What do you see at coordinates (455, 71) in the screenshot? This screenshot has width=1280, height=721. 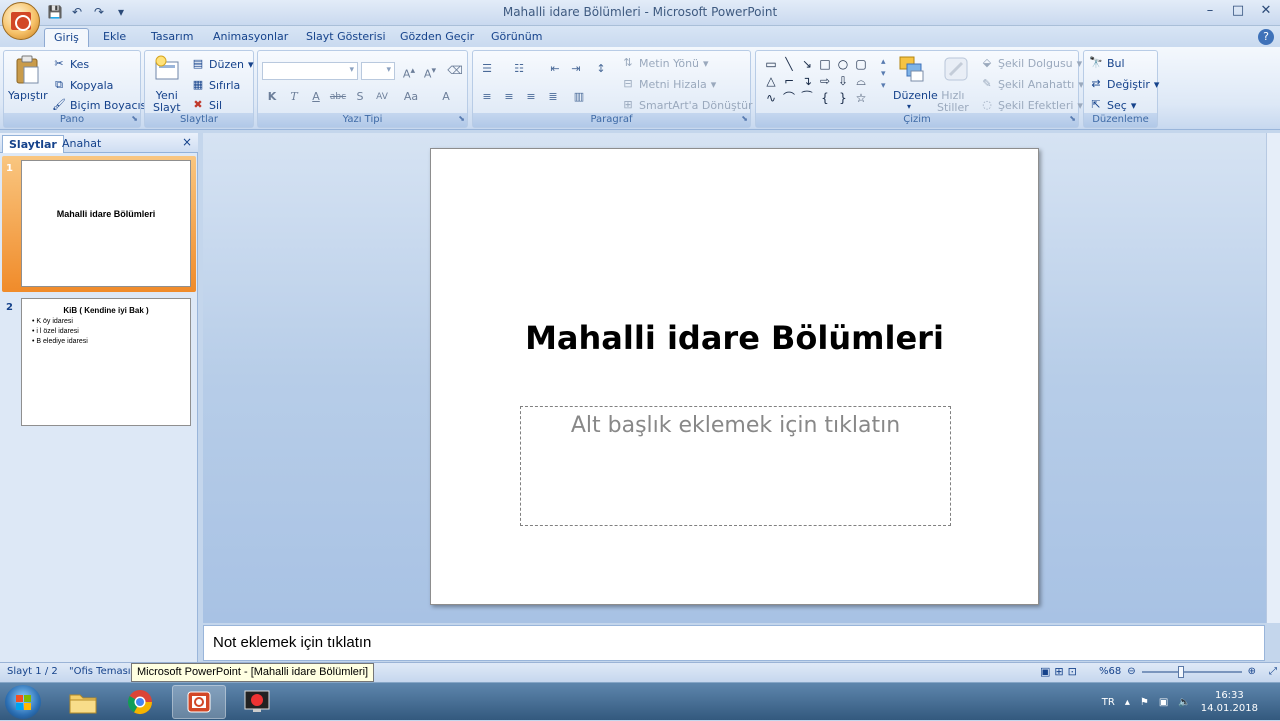 I see `clear-format-icon: ⌫` at bounding box center [455, 71].